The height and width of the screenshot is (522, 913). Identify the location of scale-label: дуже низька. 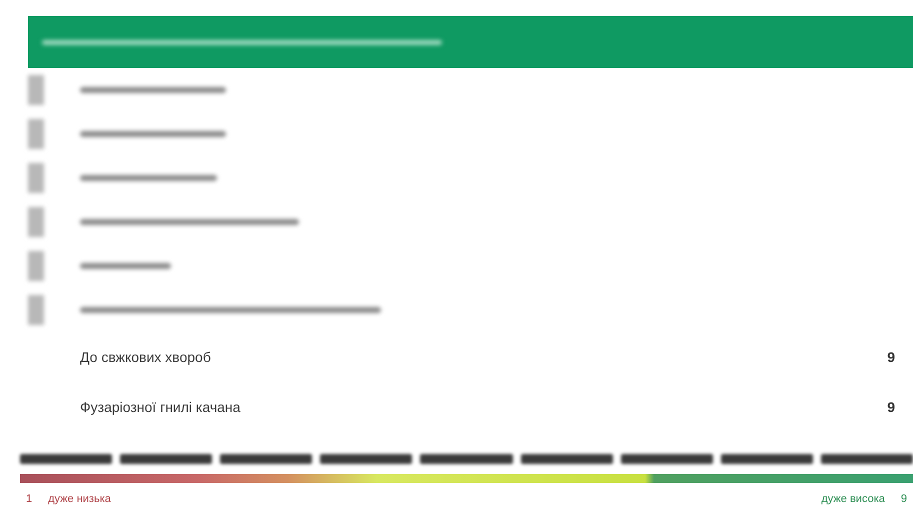
(79, 499).